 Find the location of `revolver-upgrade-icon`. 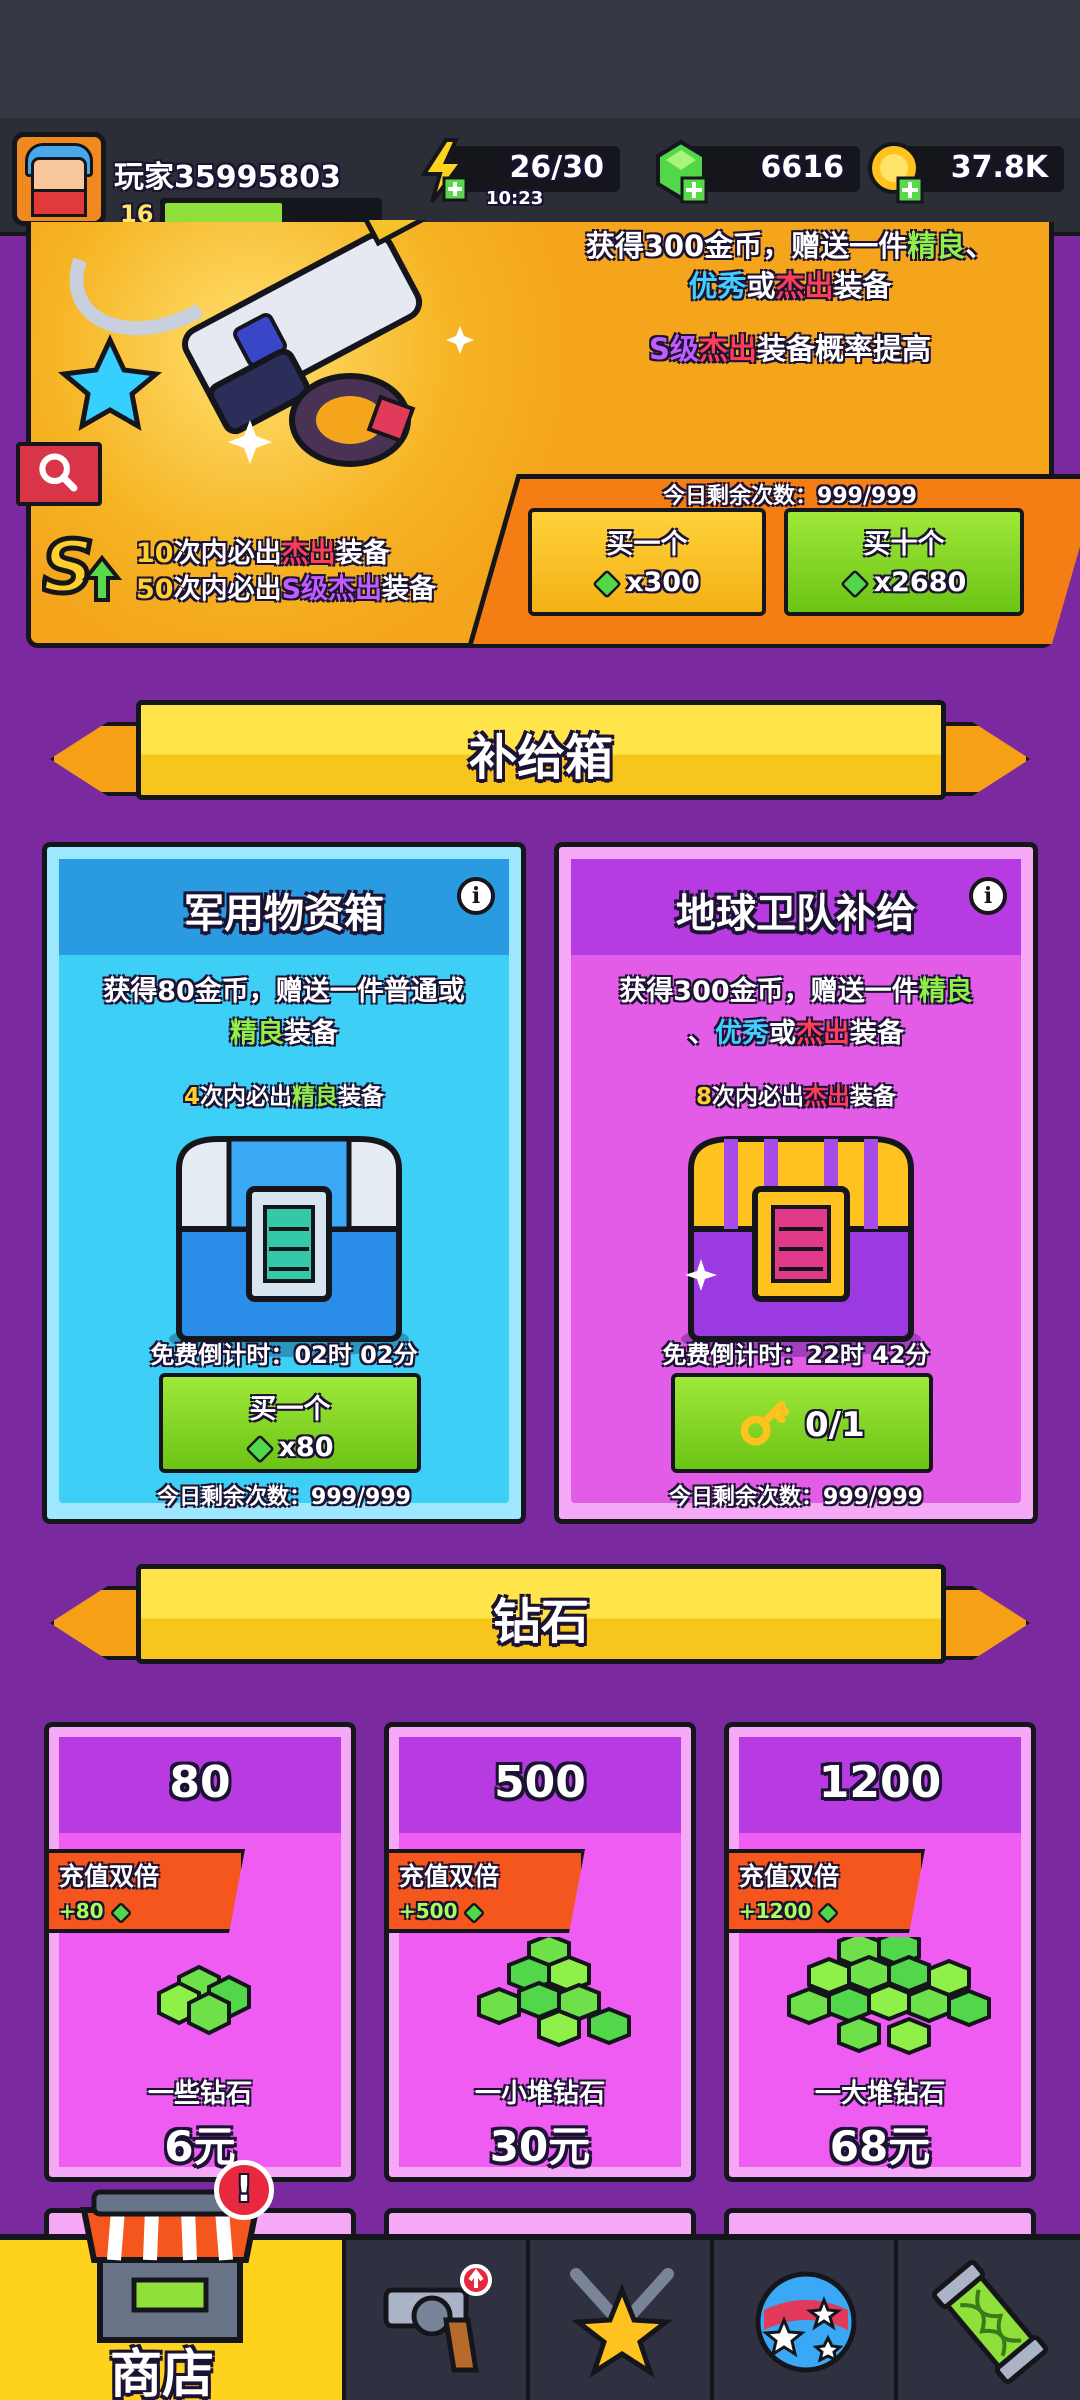

revolver-upgrade-icon is located at coordinates (437, 2318).